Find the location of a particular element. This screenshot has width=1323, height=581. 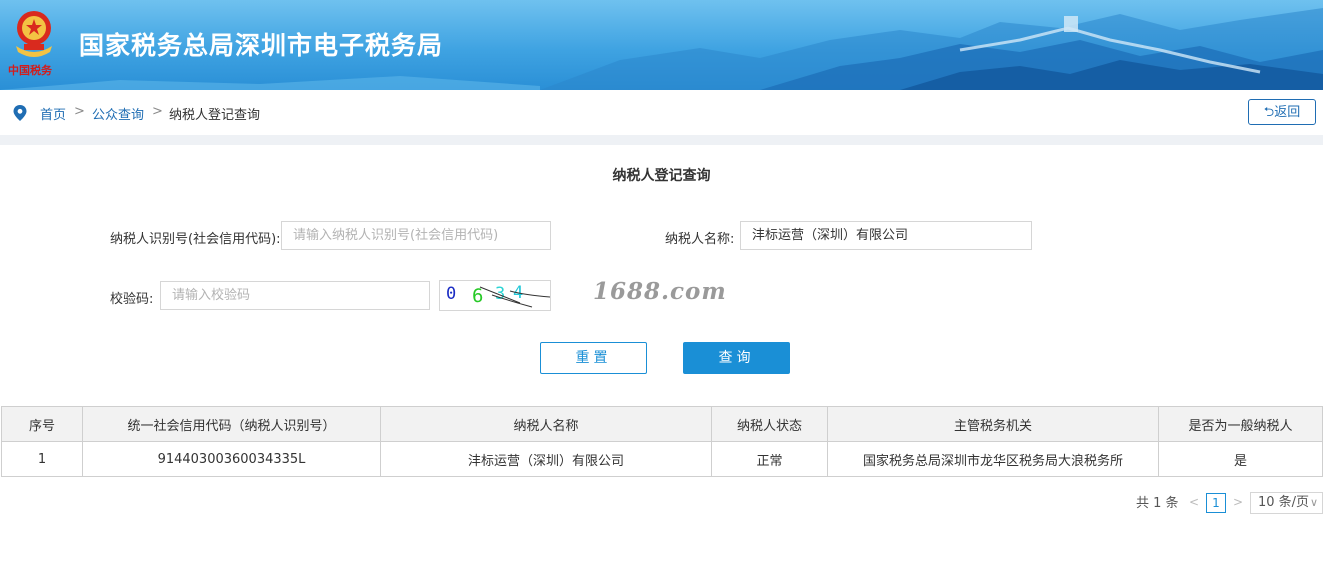

taxpayer-id-input: 请输入纳税人识别号(社会信用代码) is located at coordinates (416, 235).